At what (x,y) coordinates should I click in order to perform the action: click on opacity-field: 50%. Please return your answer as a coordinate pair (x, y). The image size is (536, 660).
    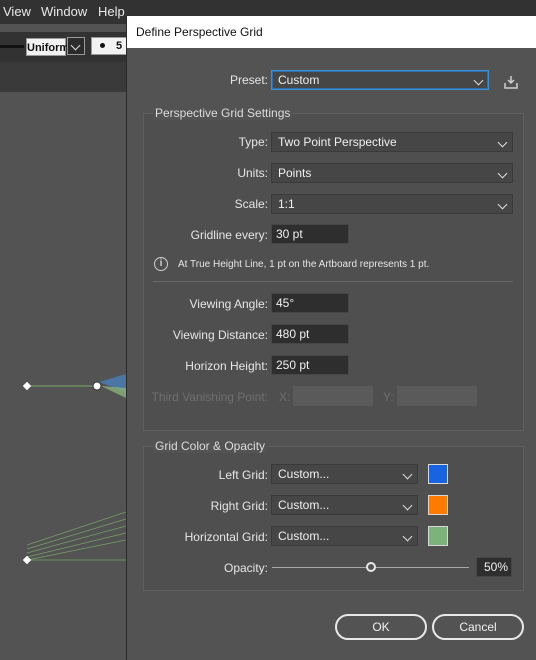
    Looking at the image, I should click on (494, 567).